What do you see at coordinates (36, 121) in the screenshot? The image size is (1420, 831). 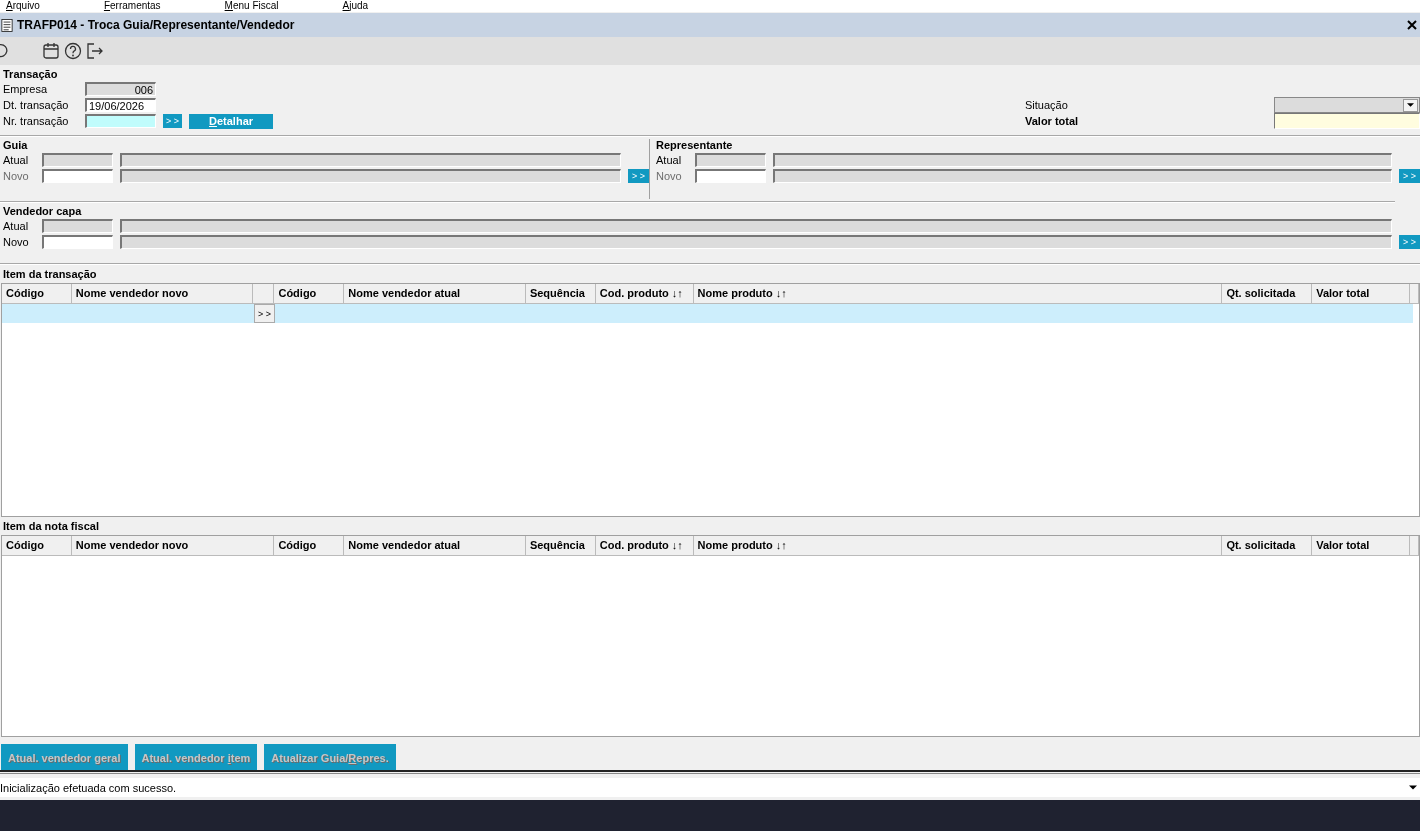 I see `field-label: Nr. transação` at bounding box center [36, 121].